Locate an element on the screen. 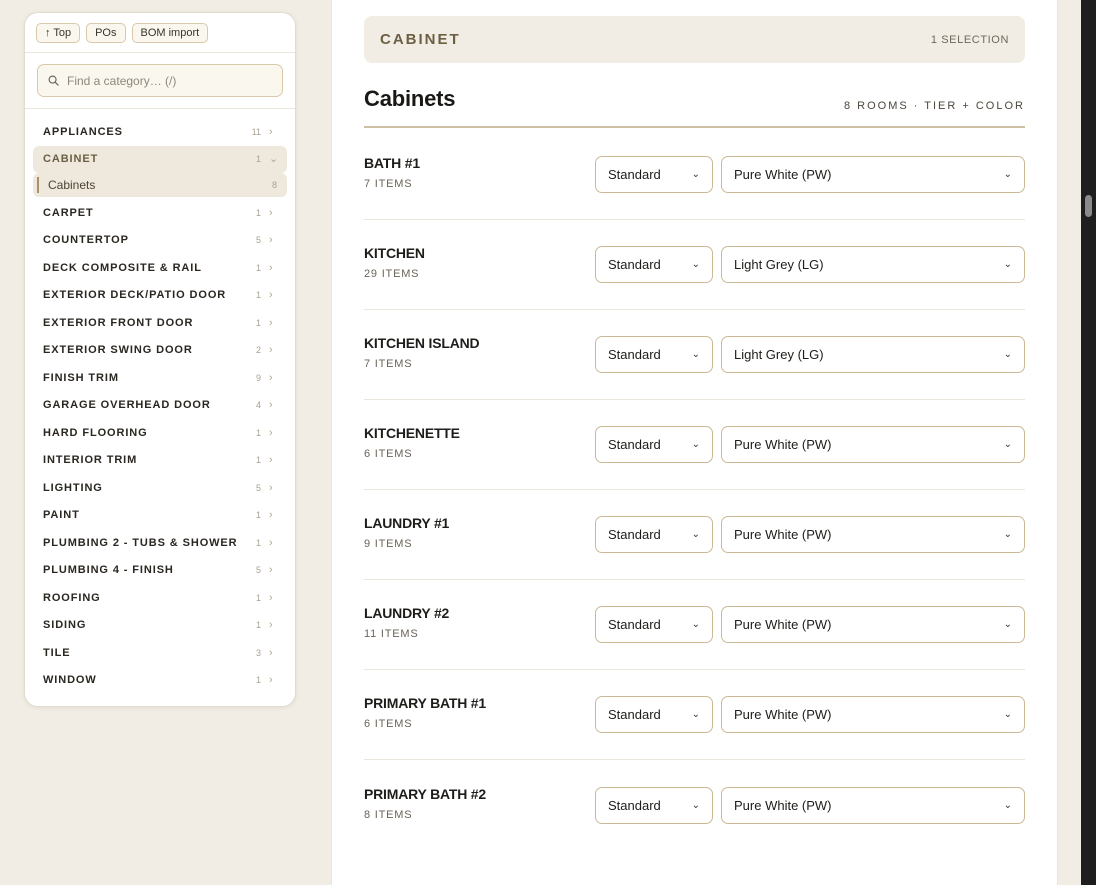 The width and height of the screenshot is (1096, 885). category-label: SIDING is located at coordinates (65, 625).